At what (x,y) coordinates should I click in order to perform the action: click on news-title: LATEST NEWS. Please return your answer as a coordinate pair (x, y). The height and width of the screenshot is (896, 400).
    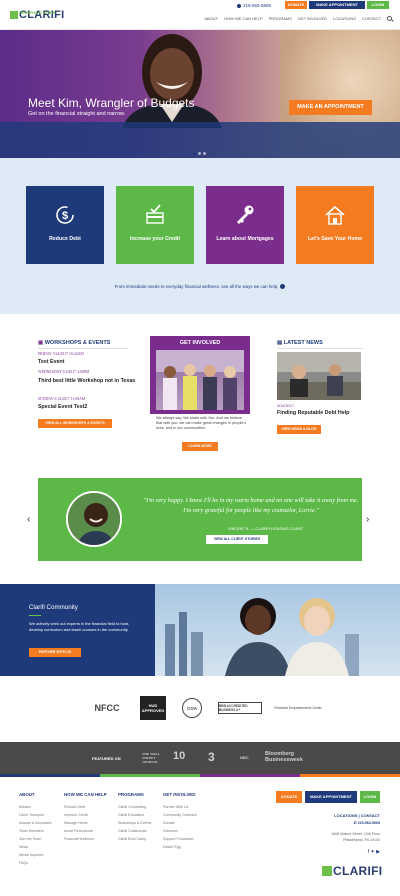
    Looking at the image, I should click on (303, 343).